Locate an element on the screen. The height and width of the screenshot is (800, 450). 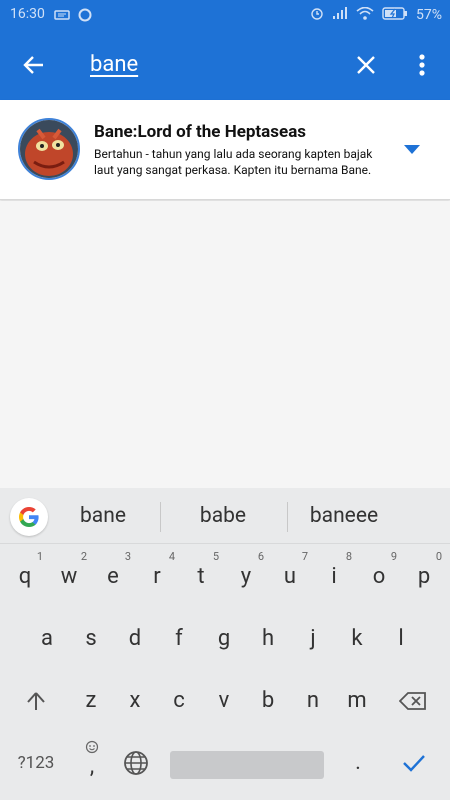
alarm-icon is located at coordinates (317, 15).